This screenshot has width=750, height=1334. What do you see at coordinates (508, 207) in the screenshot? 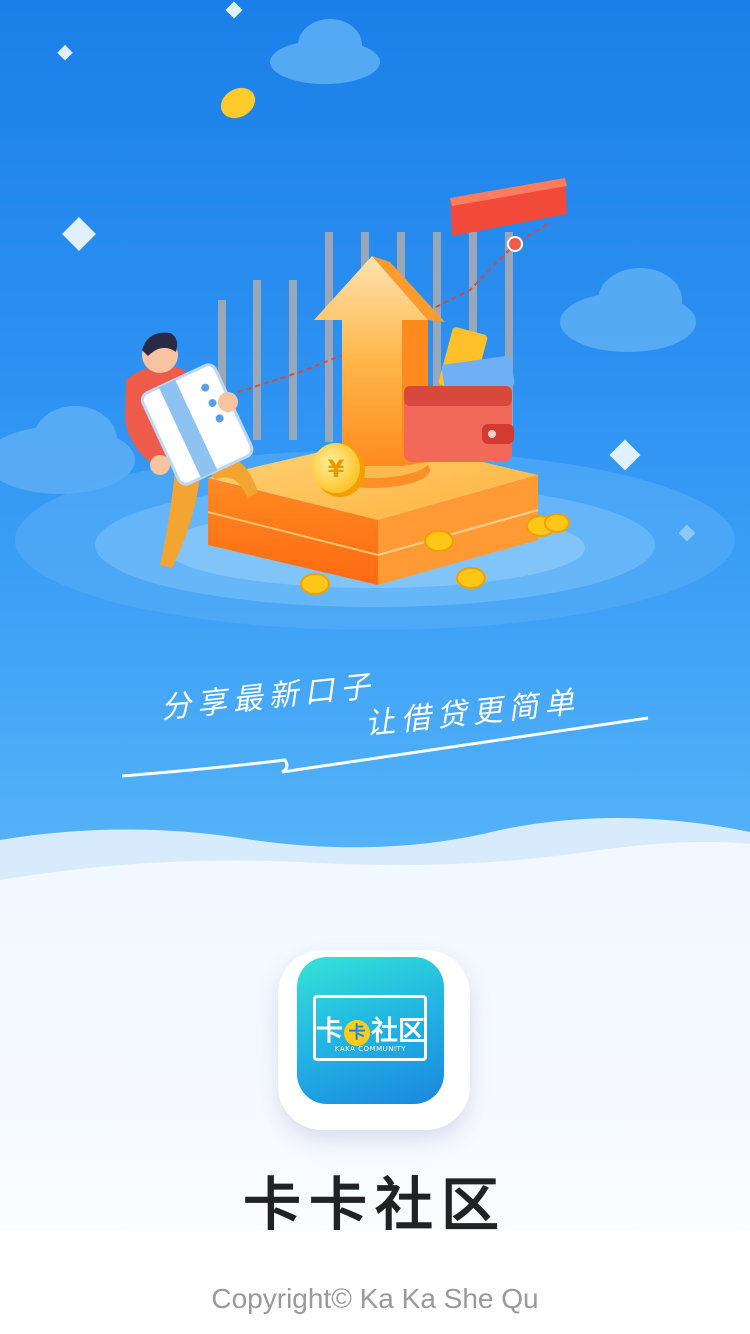
I see `flag-sign-illustration` at bounding box center [508, 207].